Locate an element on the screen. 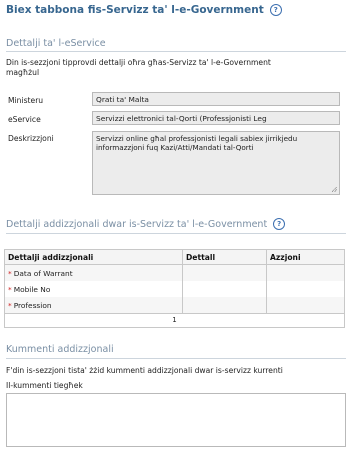  page-number: 1 is located at coordinates (174, 320).